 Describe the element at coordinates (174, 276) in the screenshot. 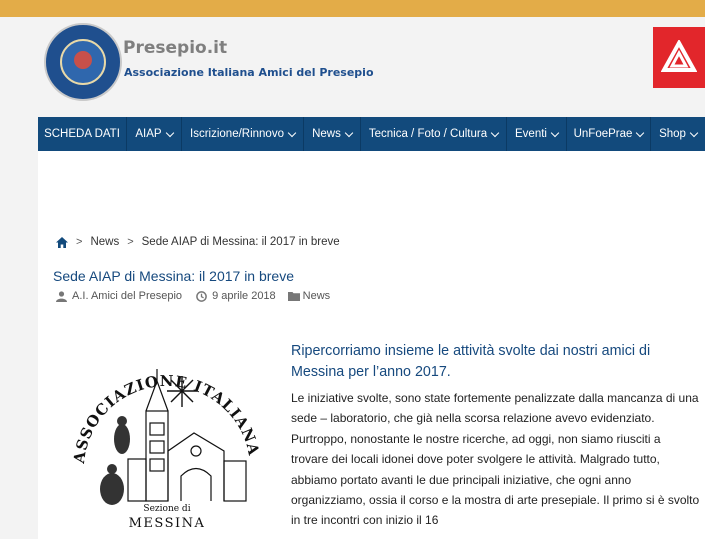

I see `post-title: Sede AIAP di Messina: il 2017 in breve` at that location.